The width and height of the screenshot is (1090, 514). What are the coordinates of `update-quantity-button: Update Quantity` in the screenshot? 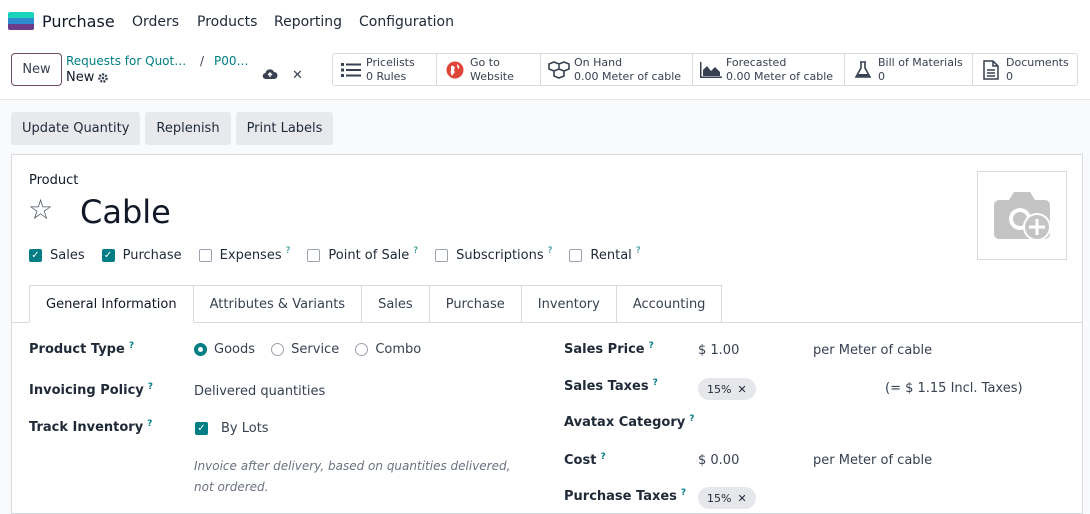 It's located at (76, 128).